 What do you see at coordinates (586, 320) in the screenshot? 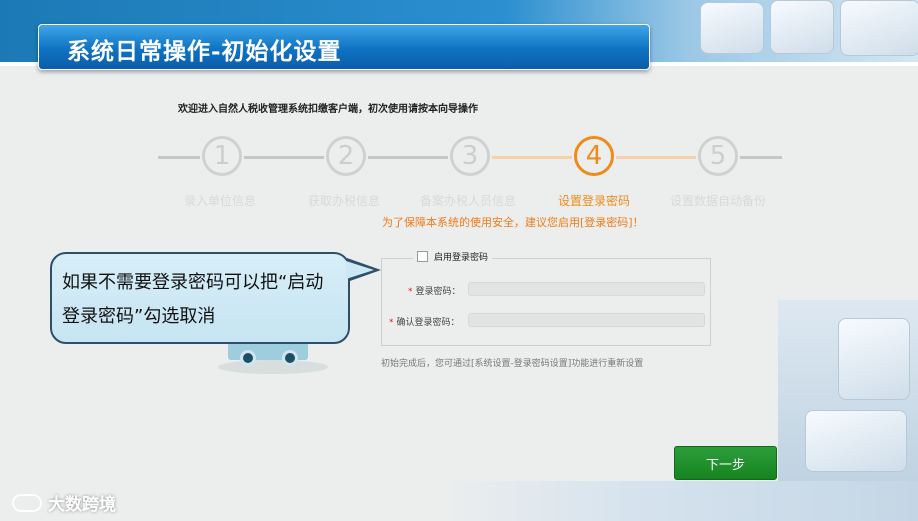
I see `confirm-password-input` at bounding box center [586, 320].